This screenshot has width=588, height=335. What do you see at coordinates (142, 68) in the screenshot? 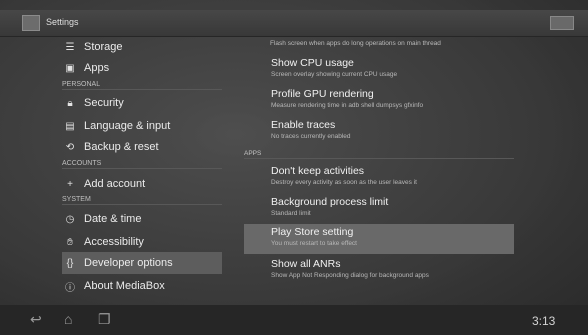
I see `sidebar-item-apps: ▣ Apps` at bounding box center [142, 68].